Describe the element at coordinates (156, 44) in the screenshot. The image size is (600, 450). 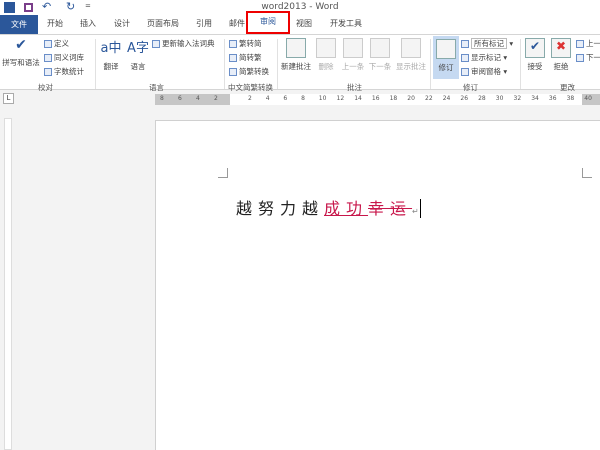
I see `ime-icon` at that location.